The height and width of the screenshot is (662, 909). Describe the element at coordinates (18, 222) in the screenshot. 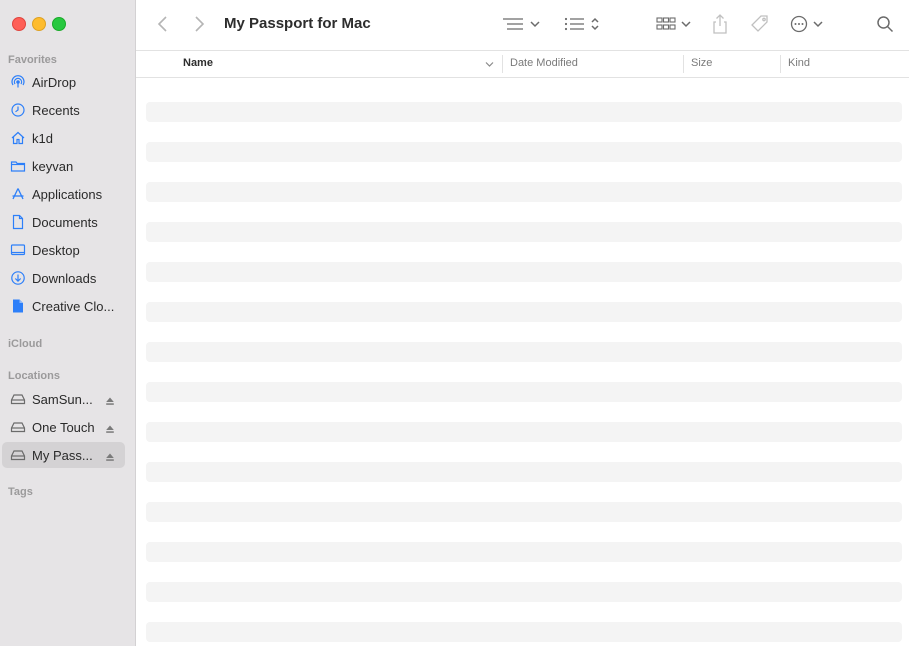

I see `document-icon` at that location.